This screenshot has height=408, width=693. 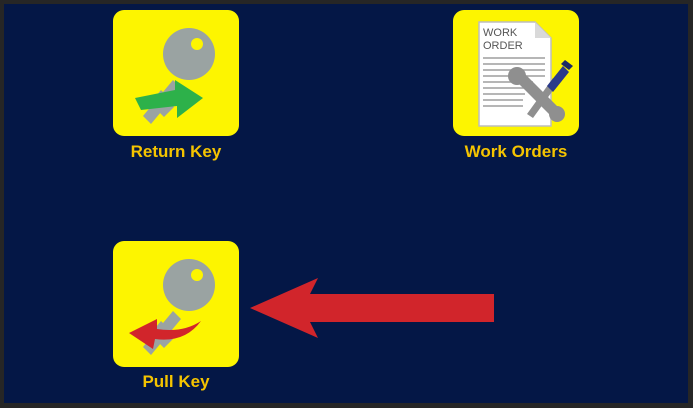 What do you see at coordinates (175, 76) in the screenshot?
I see `return-key-icon` at bounding box center [175, 76].